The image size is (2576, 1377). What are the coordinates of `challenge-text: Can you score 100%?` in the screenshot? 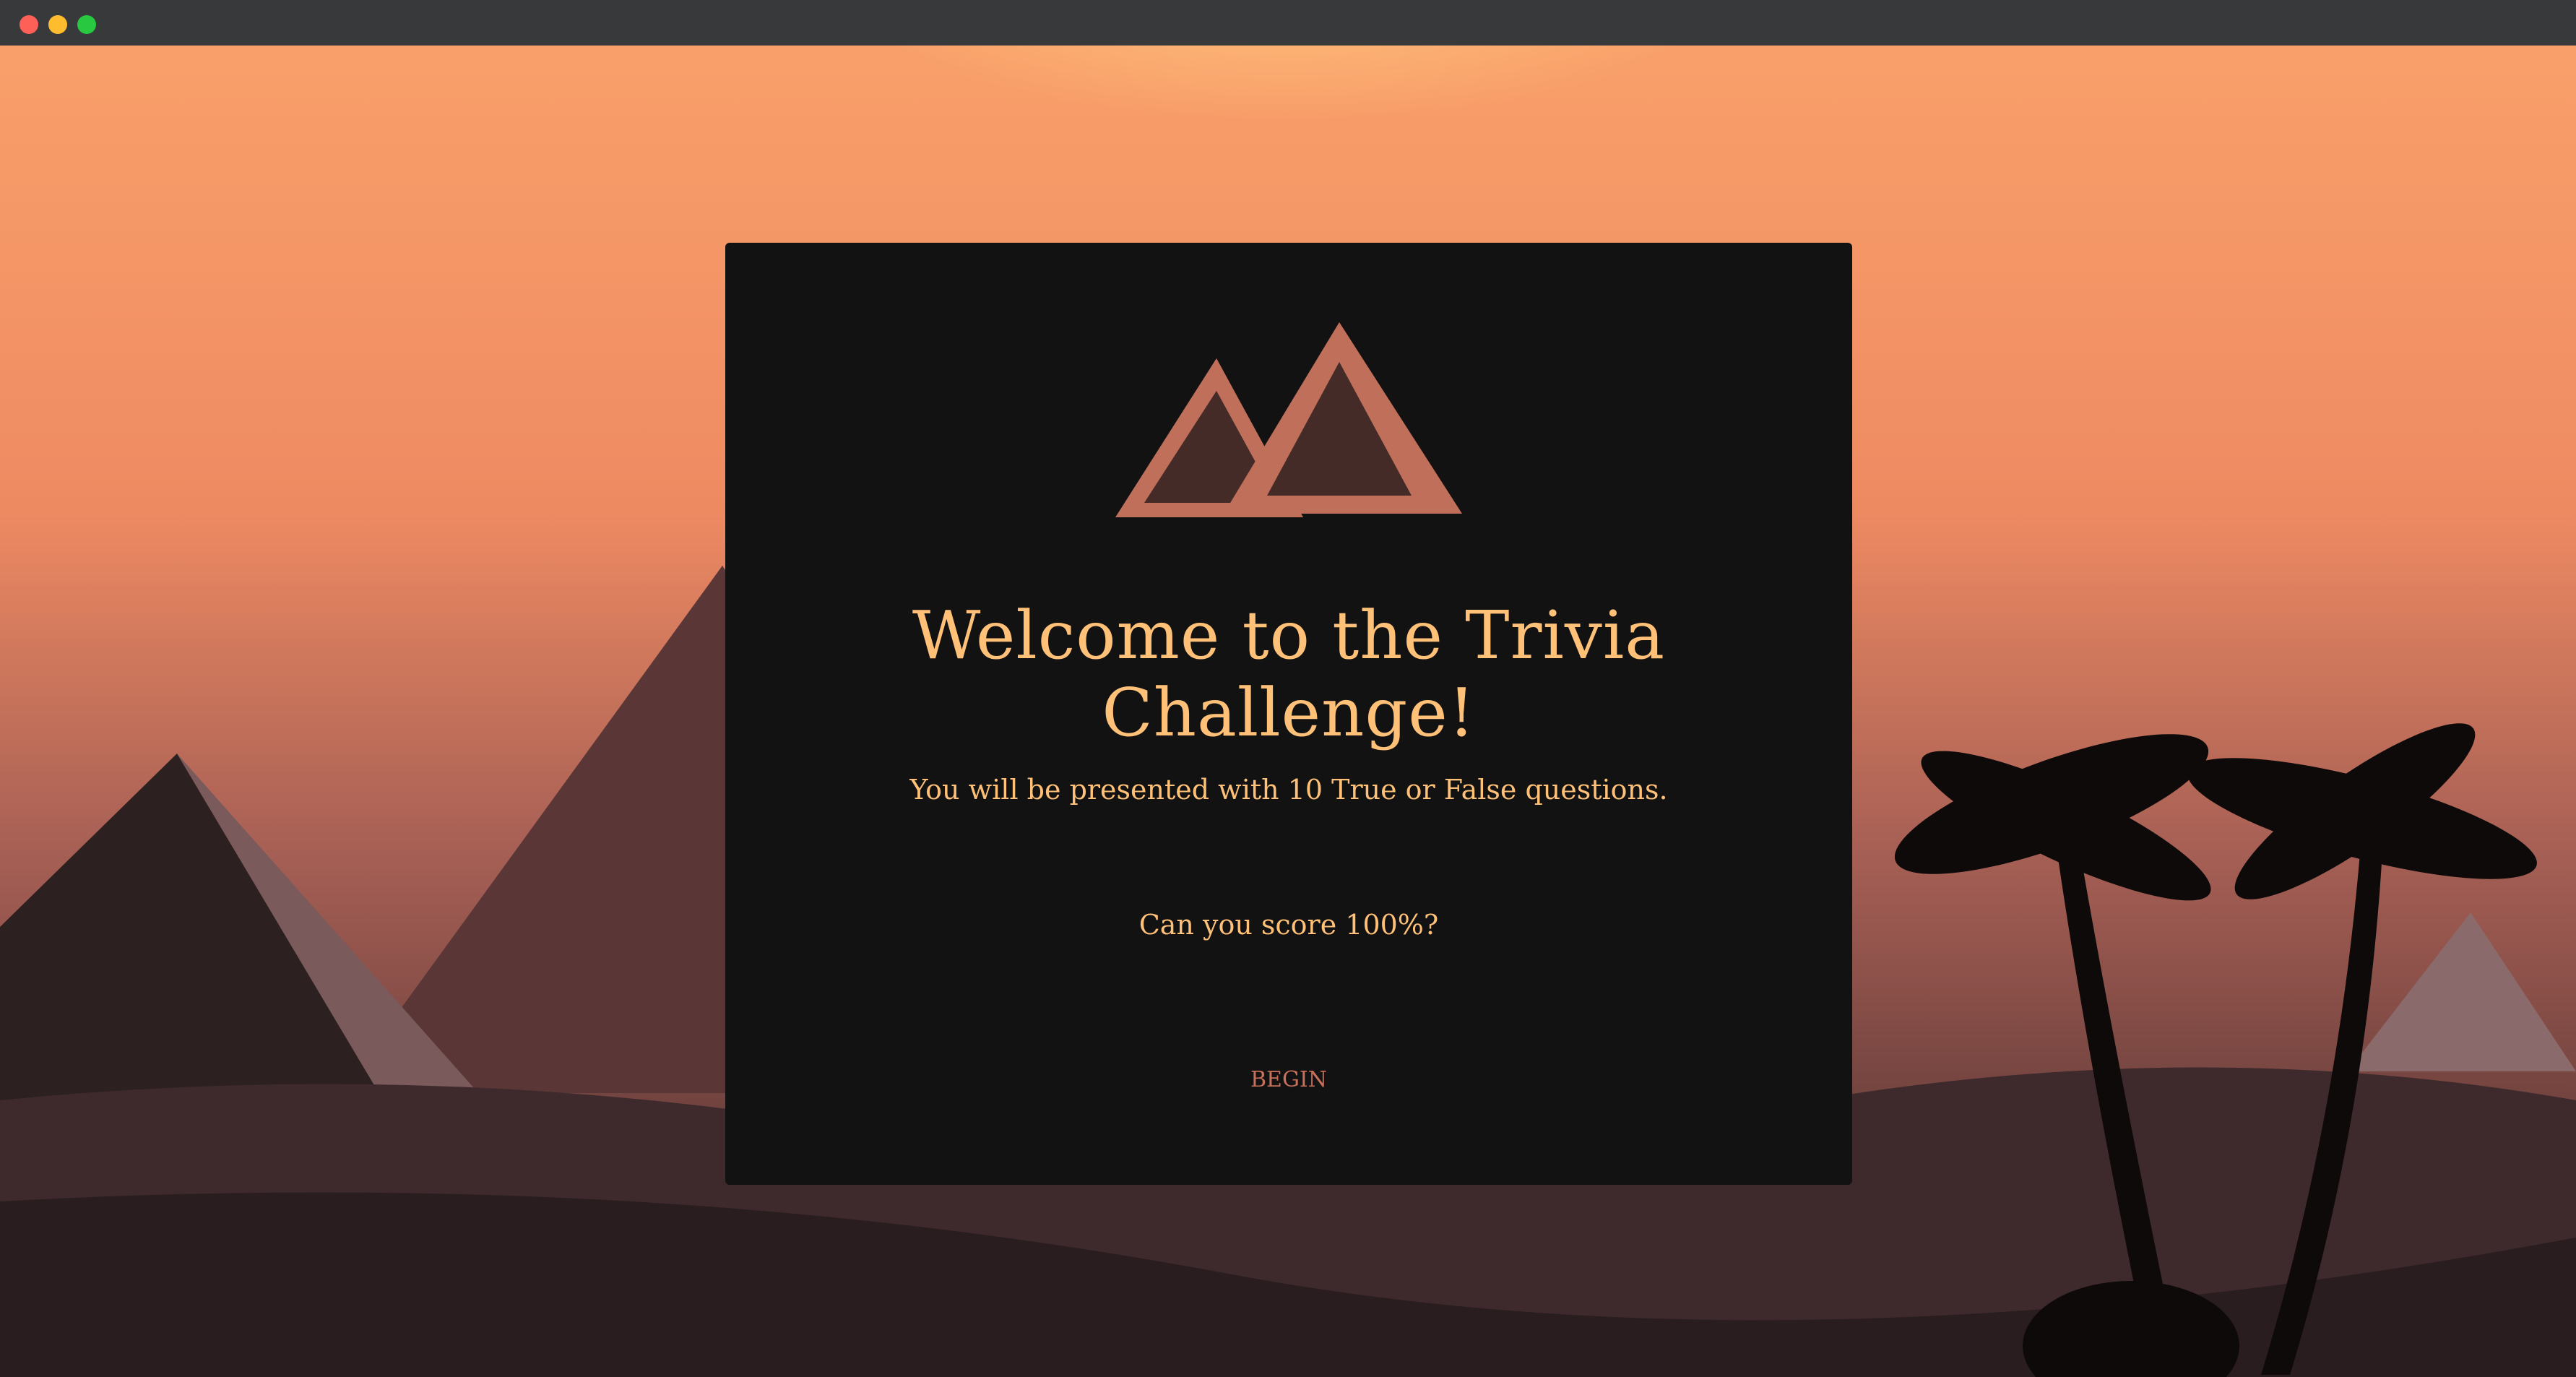 It's located at (1288, 925).